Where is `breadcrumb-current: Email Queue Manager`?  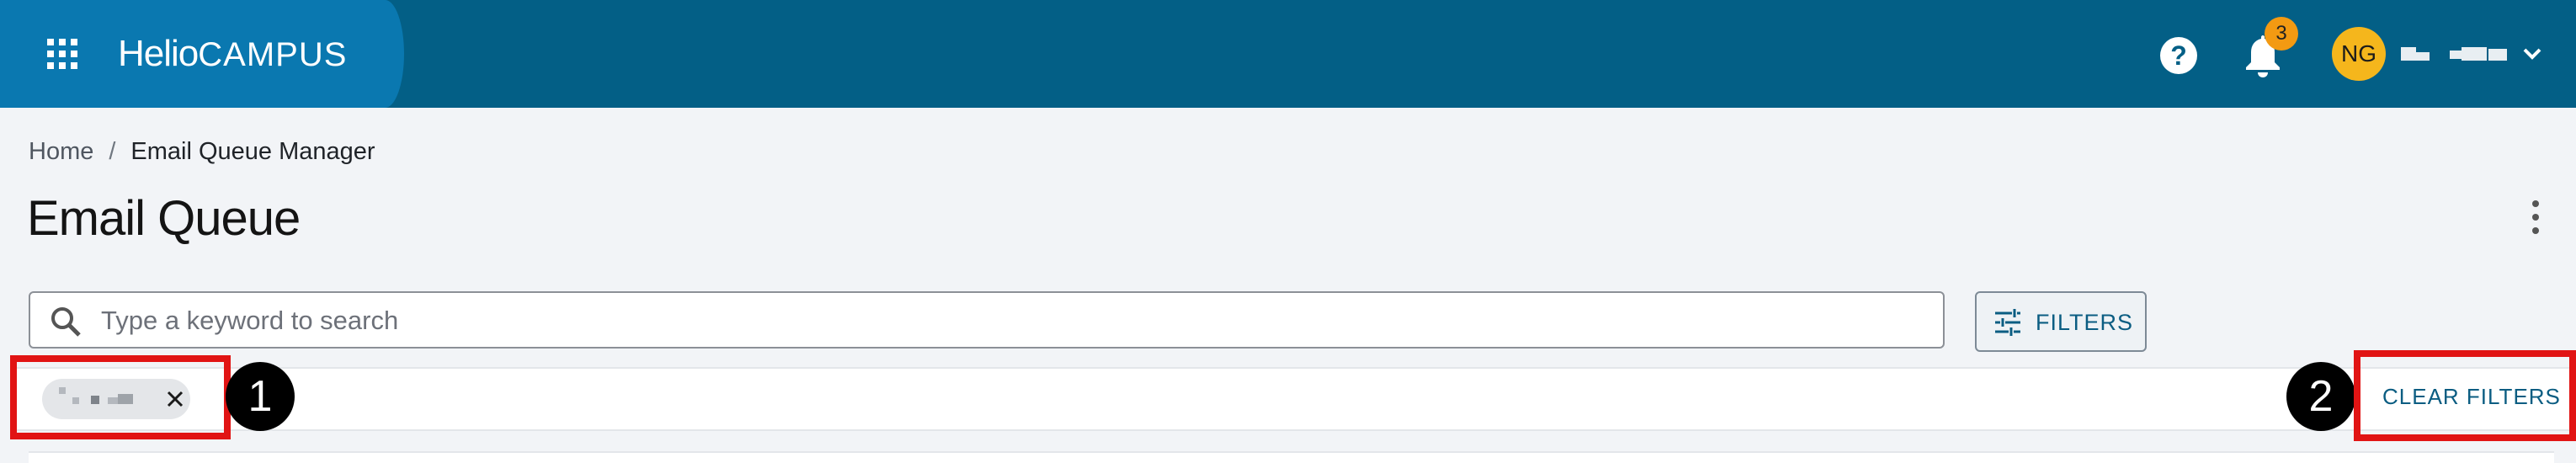
breadcrumb-current: Email Queue Manager is located at coordinates (253, 152).